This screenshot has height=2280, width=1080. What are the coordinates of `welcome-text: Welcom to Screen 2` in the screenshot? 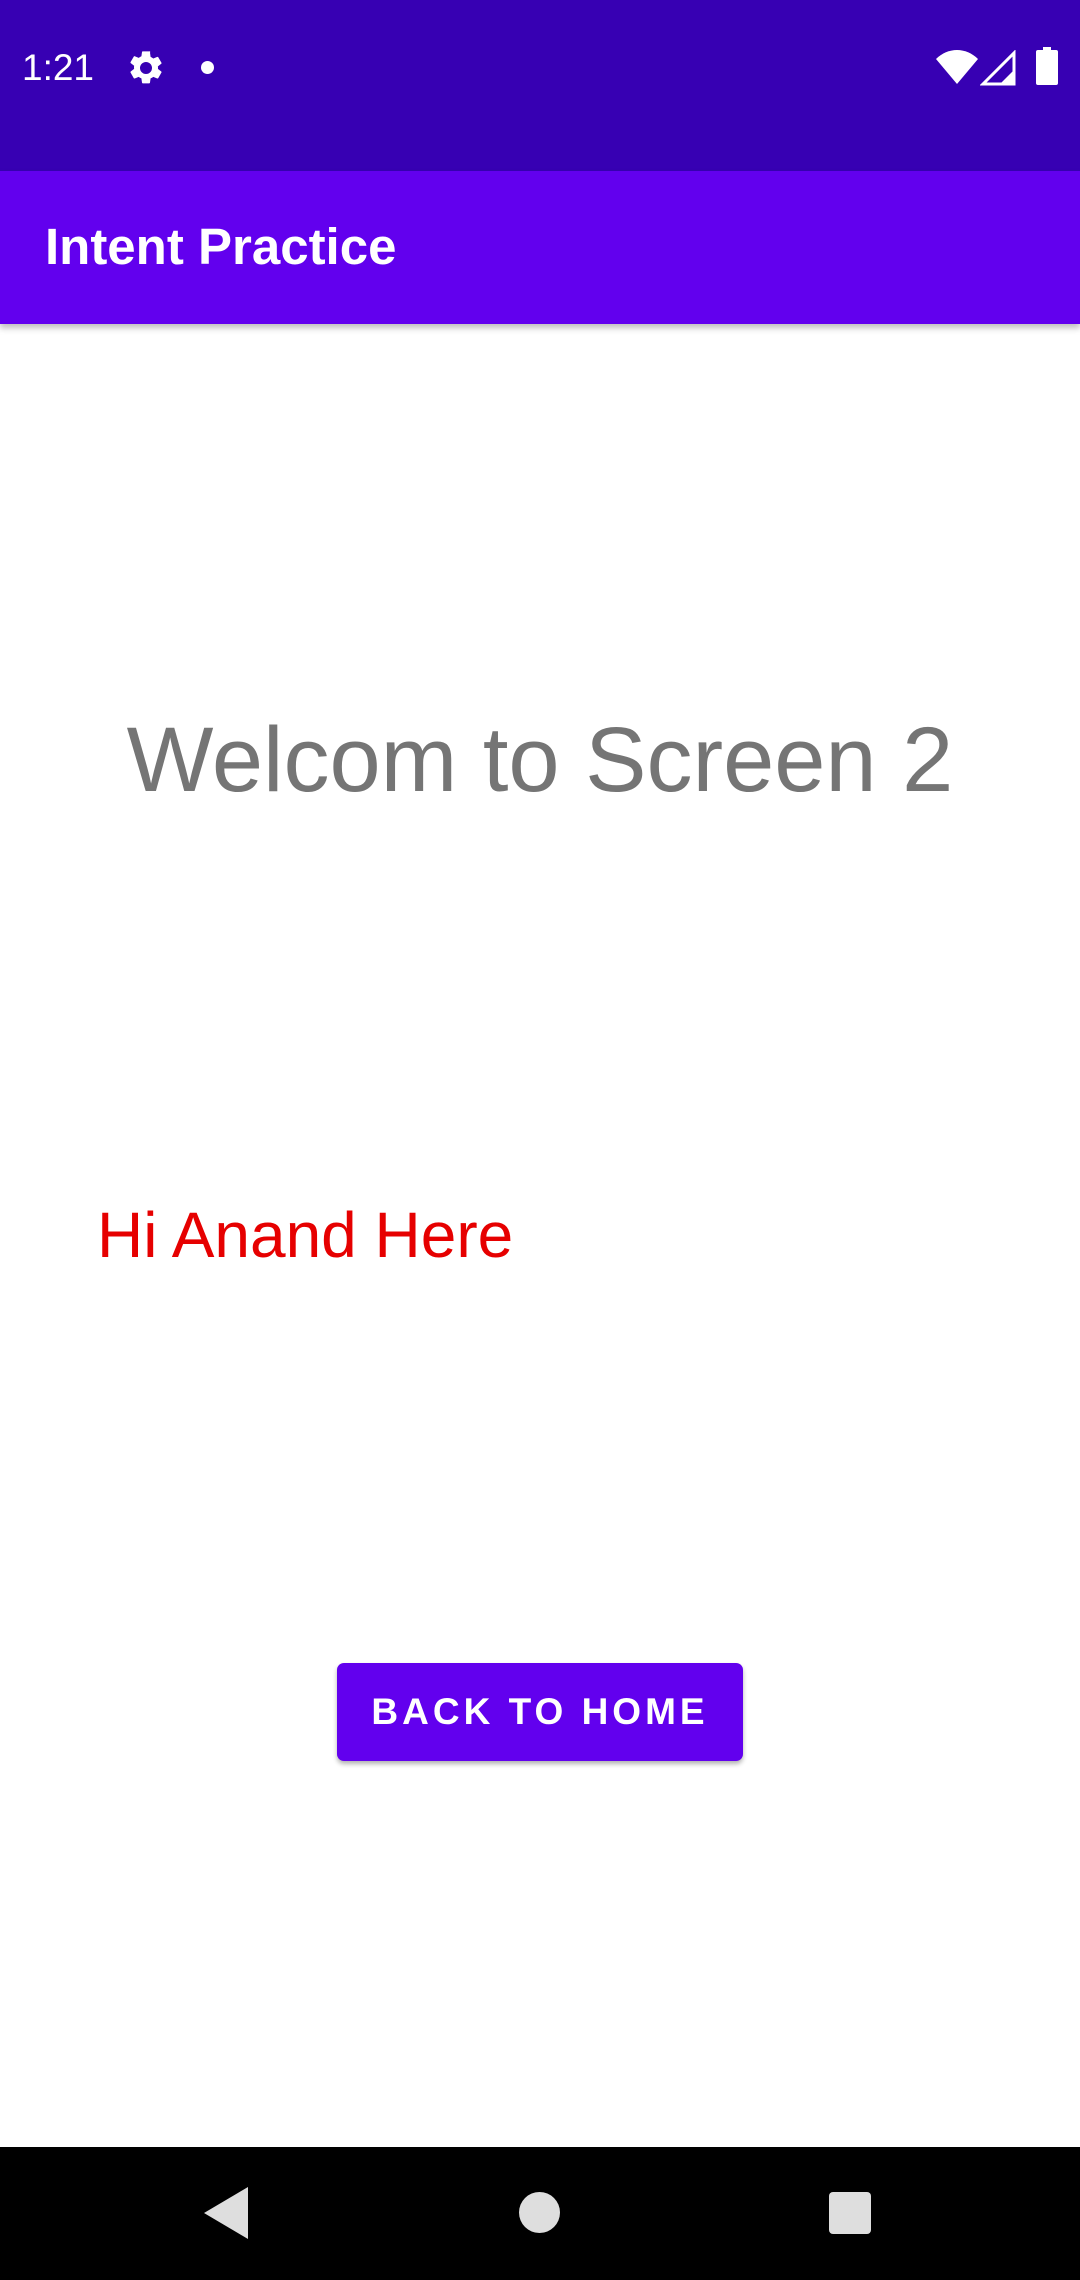 It's located at (540, 760).